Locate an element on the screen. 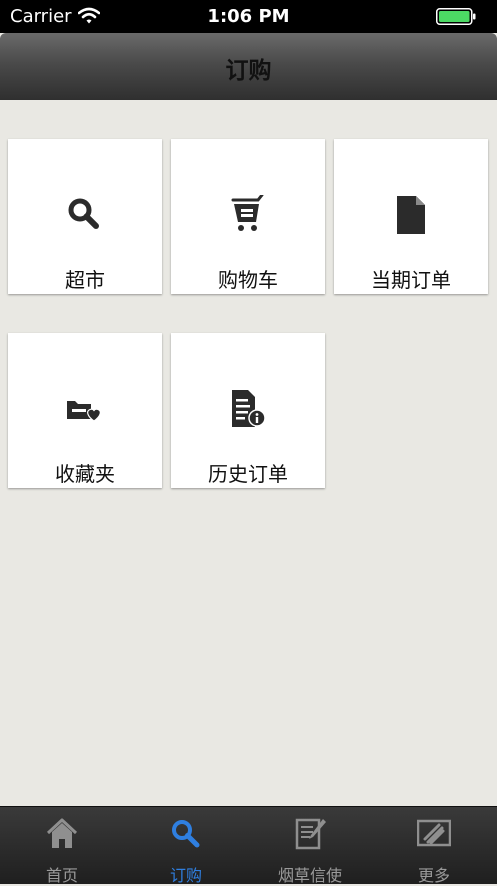 The image size is (497, 886). tab-label: 首页 is located at coordinates (61, 875).